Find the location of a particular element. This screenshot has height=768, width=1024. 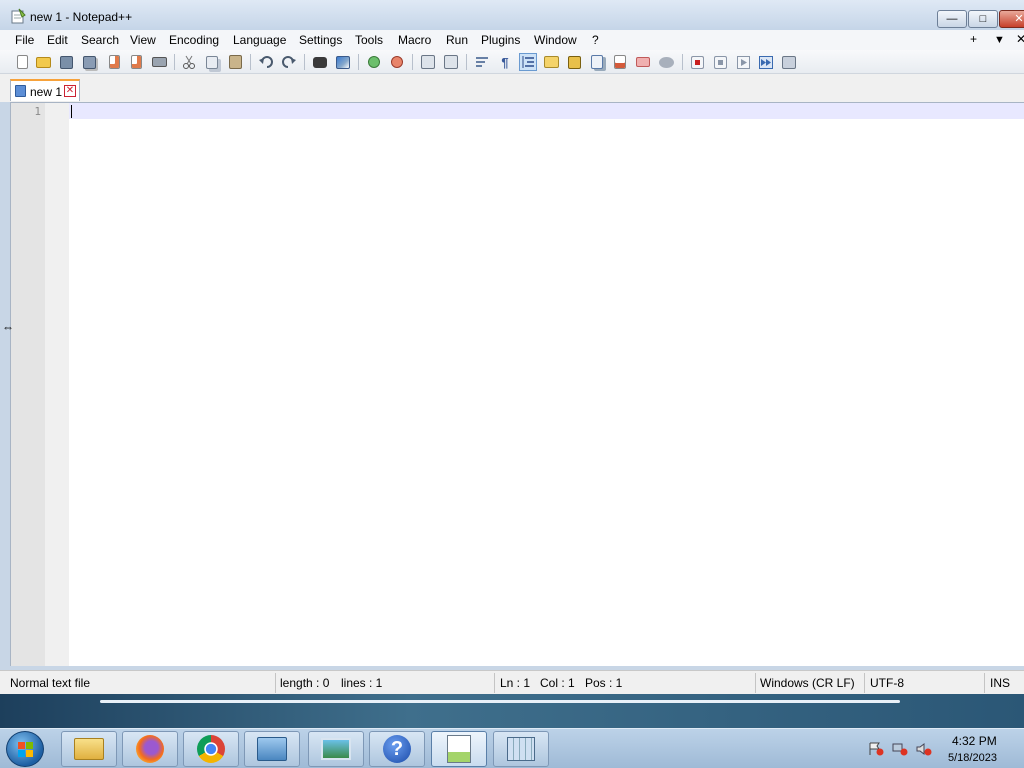

save-macro-icon is located at coordinates (789, 62).